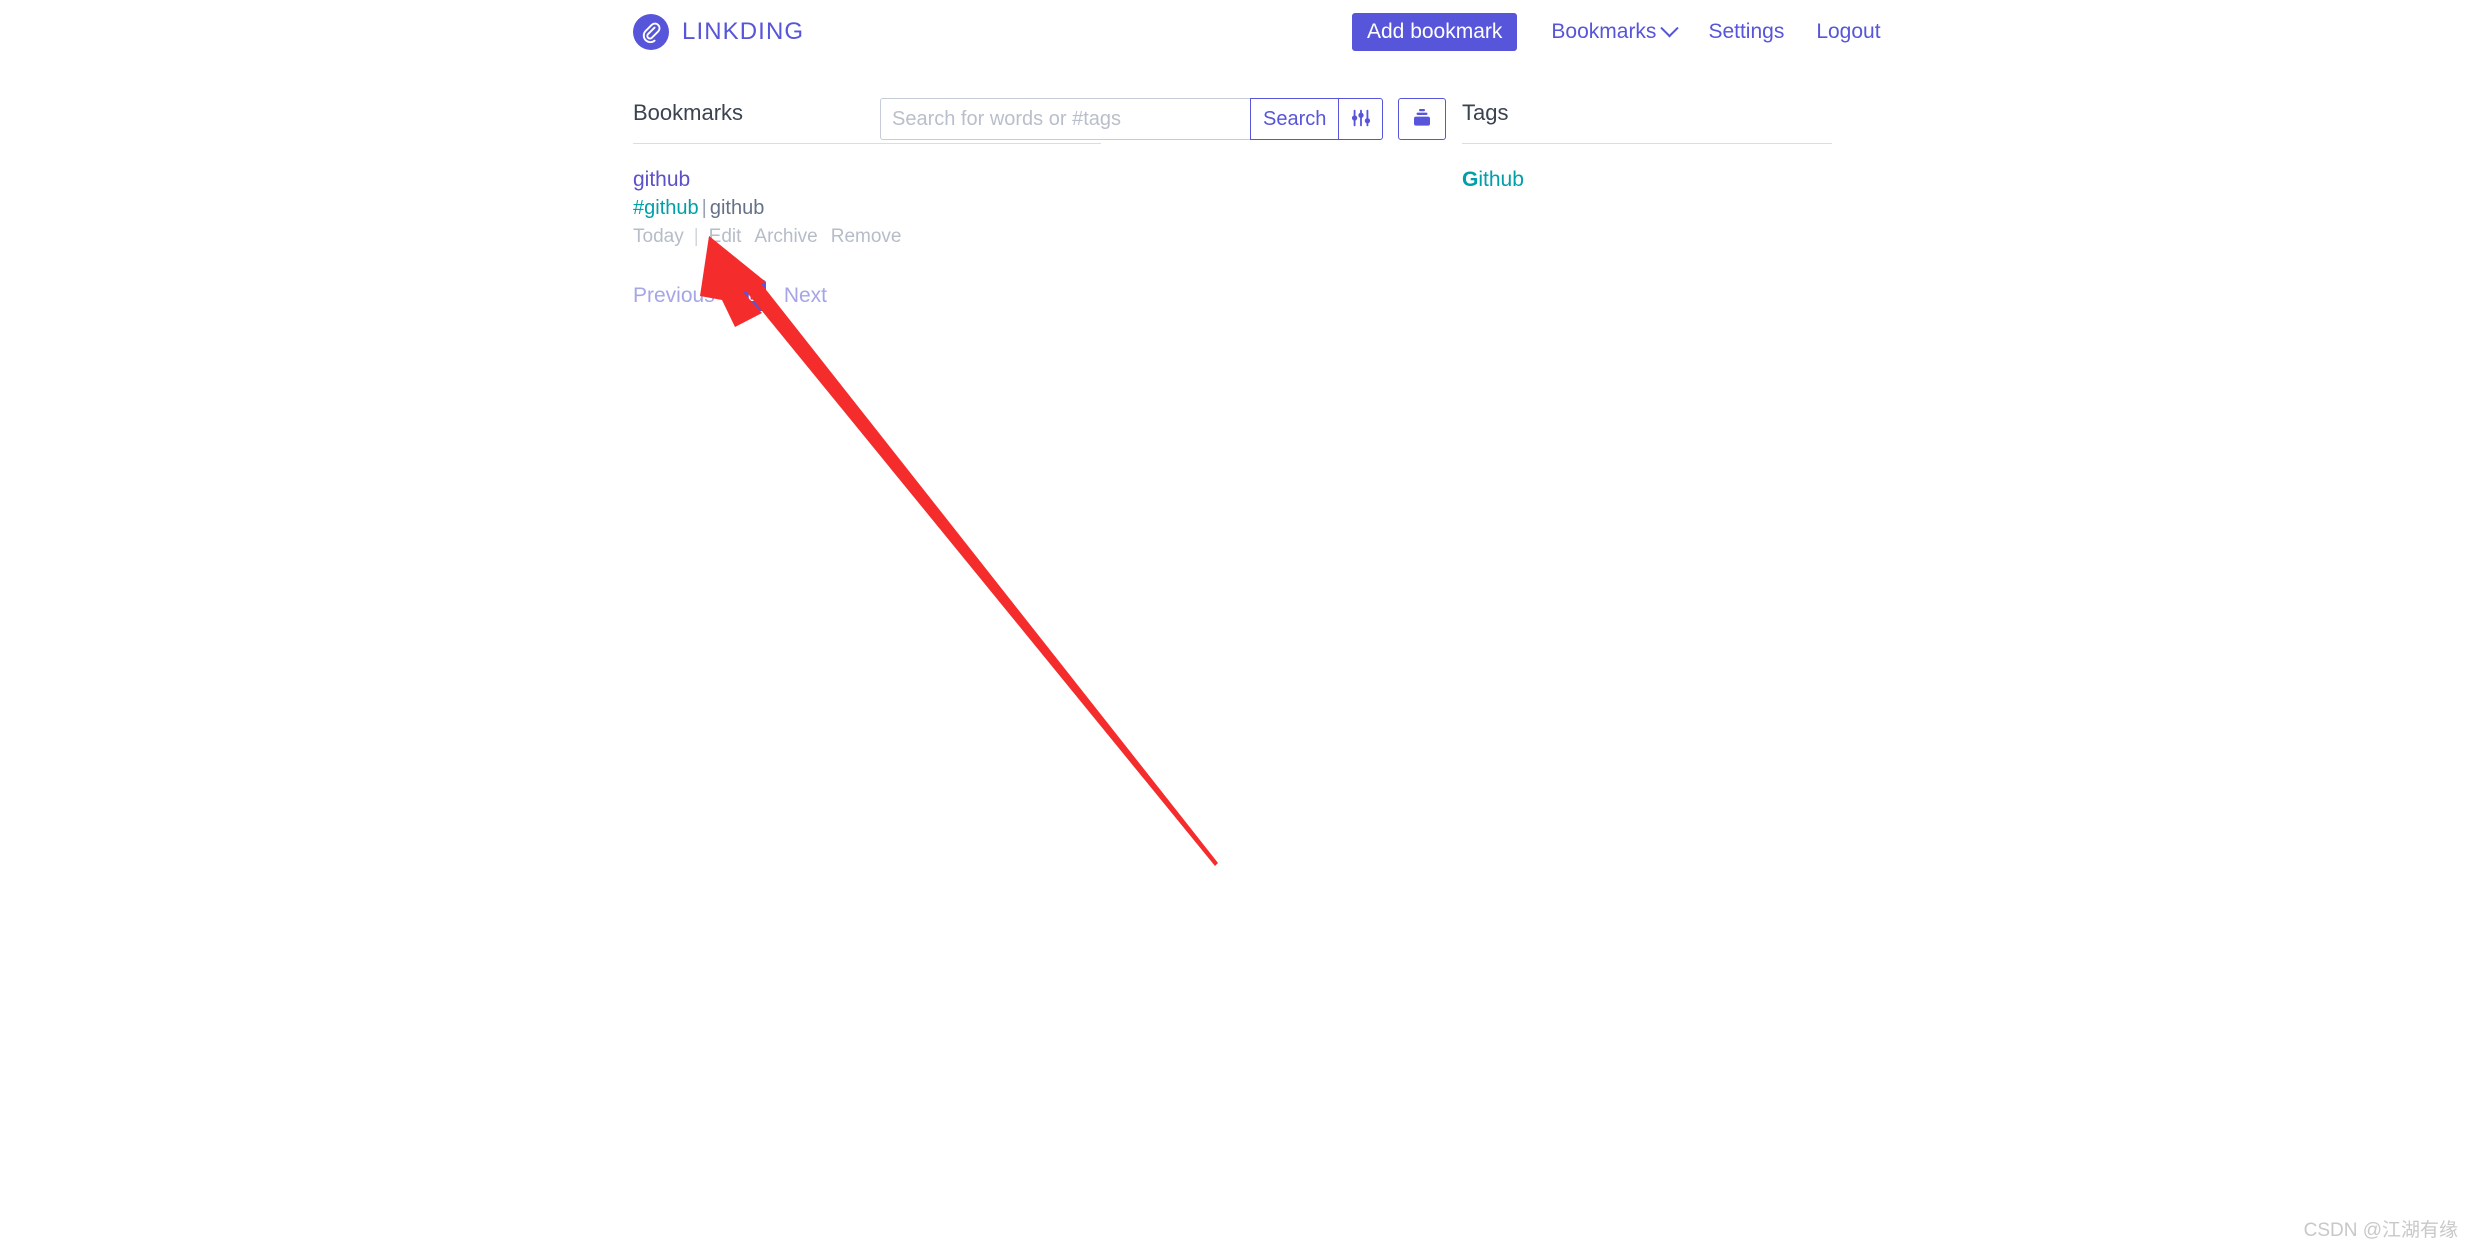  What do you see at coordinates (1915, 32) in the screenshot?
I see `main-navigation: Add bookmark Bookmarks Settings Logout` at bounding box center [1915, 32].